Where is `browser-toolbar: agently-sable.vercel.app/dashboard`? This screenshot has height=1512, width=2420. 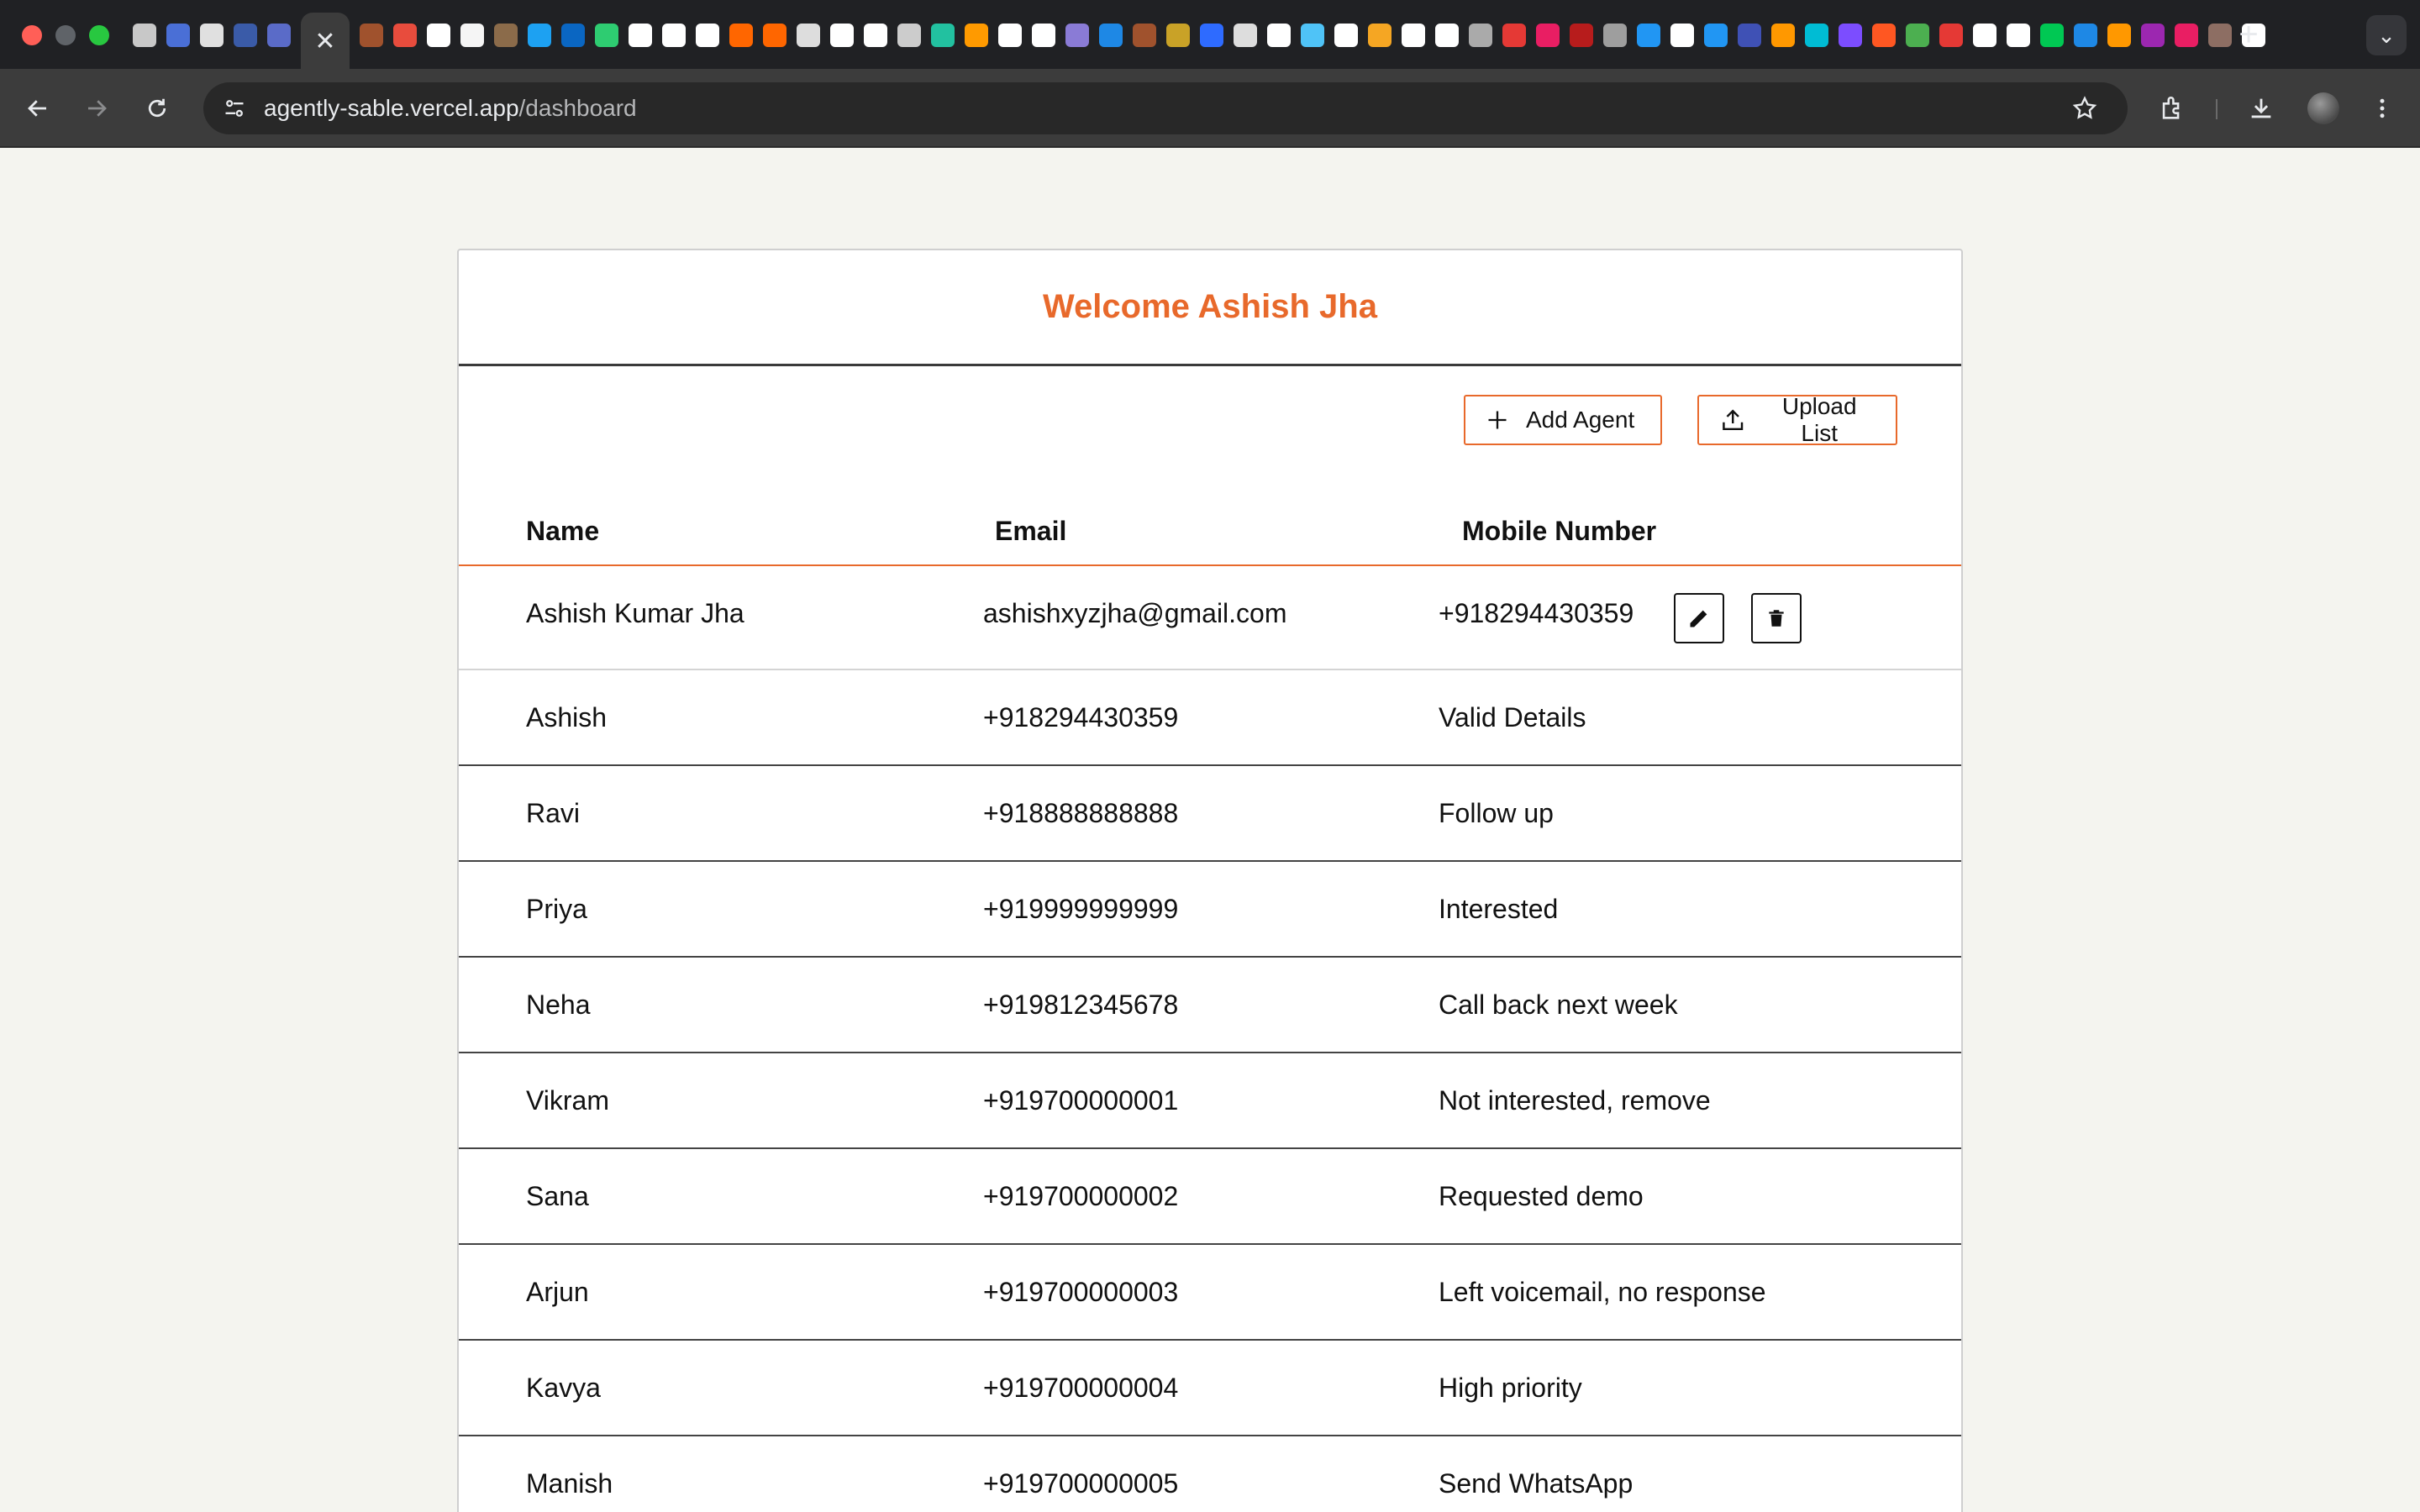 browser-toolbar: agently-sable.vercel.app/dashboard is located at coordinates (1210, 108).